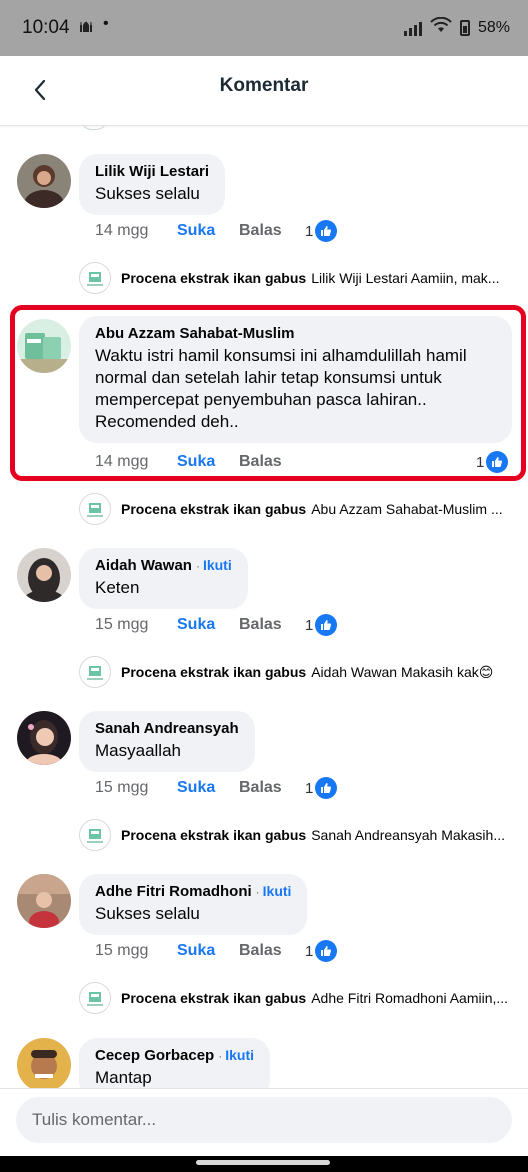  What do you see at coordinates (143, 565) in the screenshot?
I see `comment-author: Aidah Wawan` at bounding box center [143, 565].